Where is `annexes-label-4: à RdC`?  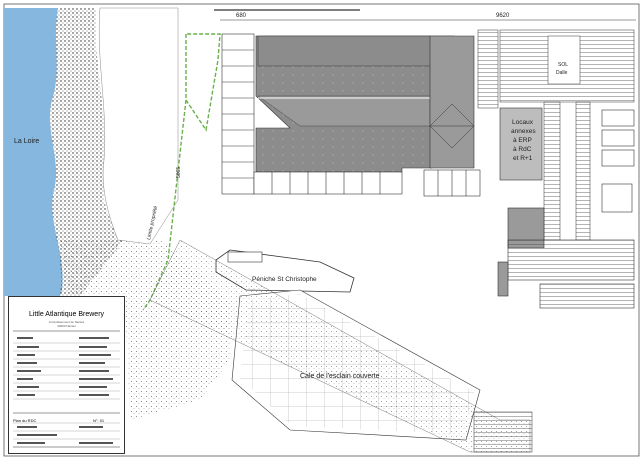 annexes-label-4: à RdC is located at coordinates (522, 149).